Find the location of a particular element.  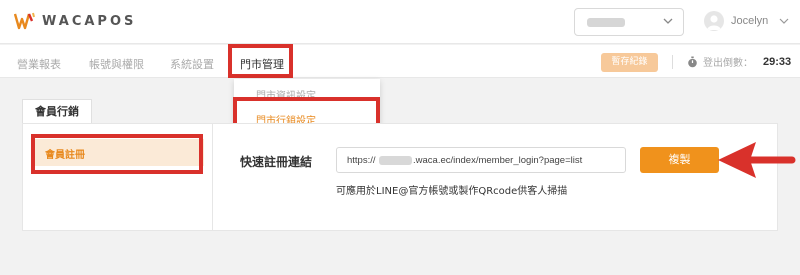

logout-countdown-label: 登出倒數： is located at coordinates (728, 63).